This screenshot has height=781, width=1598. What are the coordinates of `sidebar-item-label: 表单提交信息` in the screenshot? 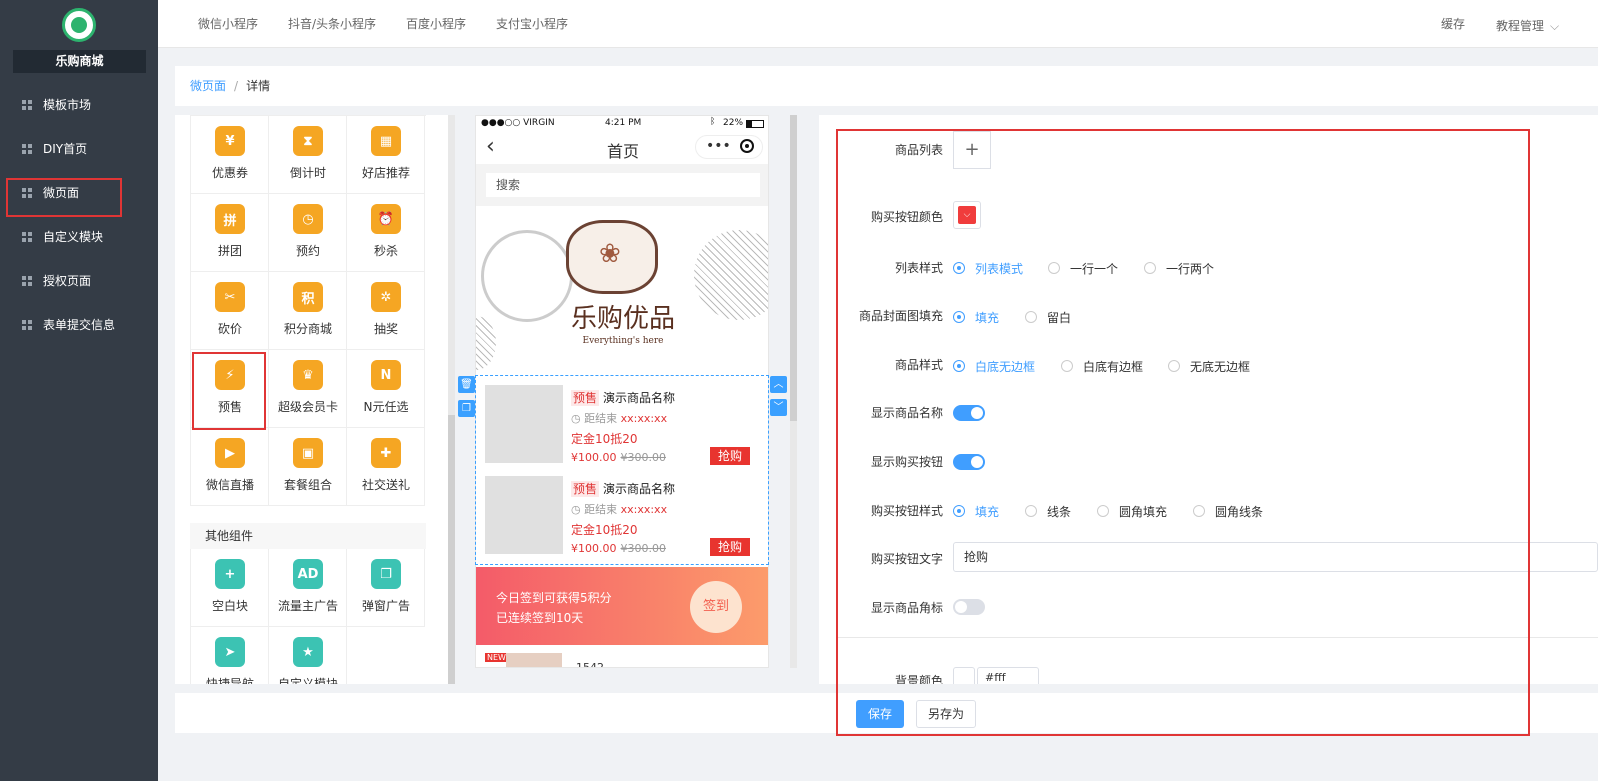 It's located at (79, 325).